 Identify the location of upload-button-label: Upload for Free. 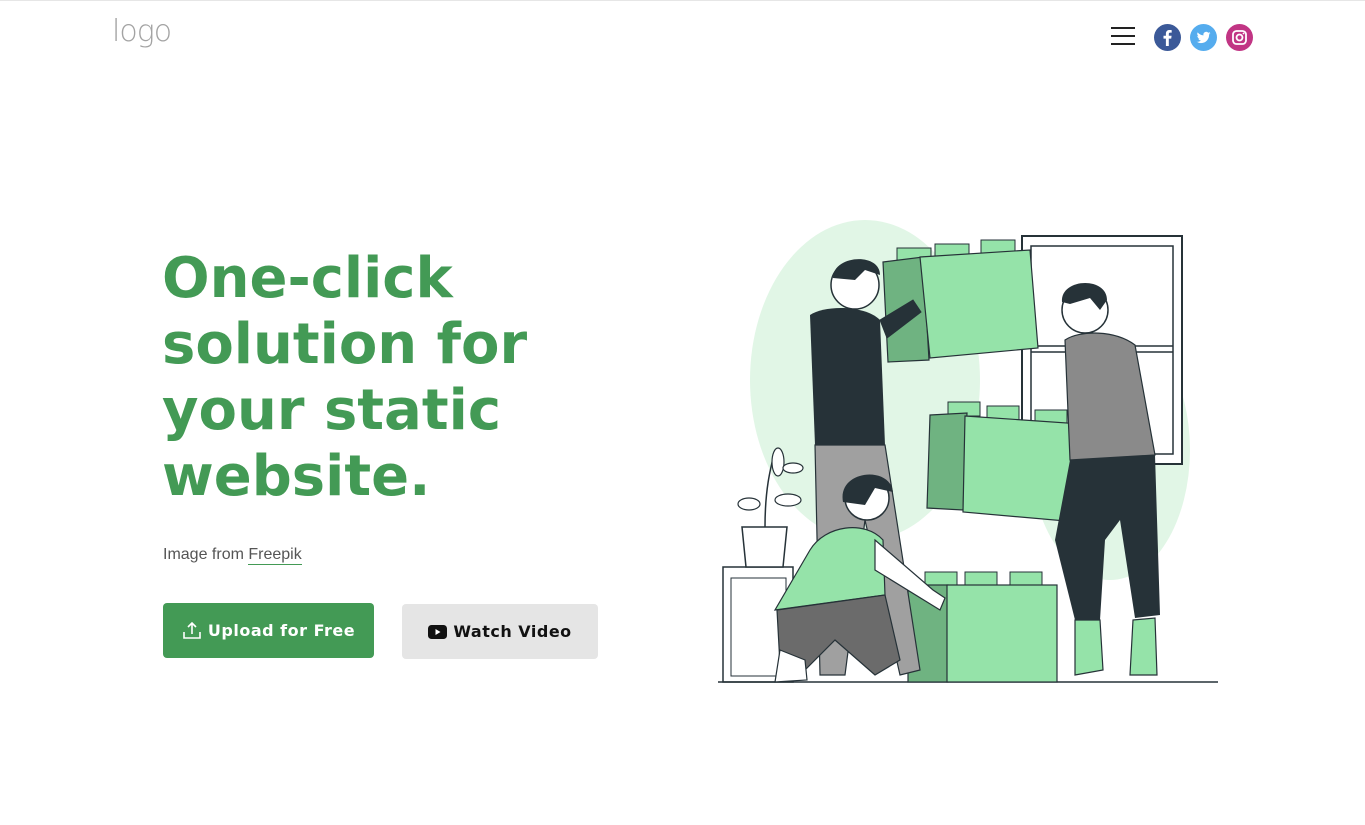
(281, 630).